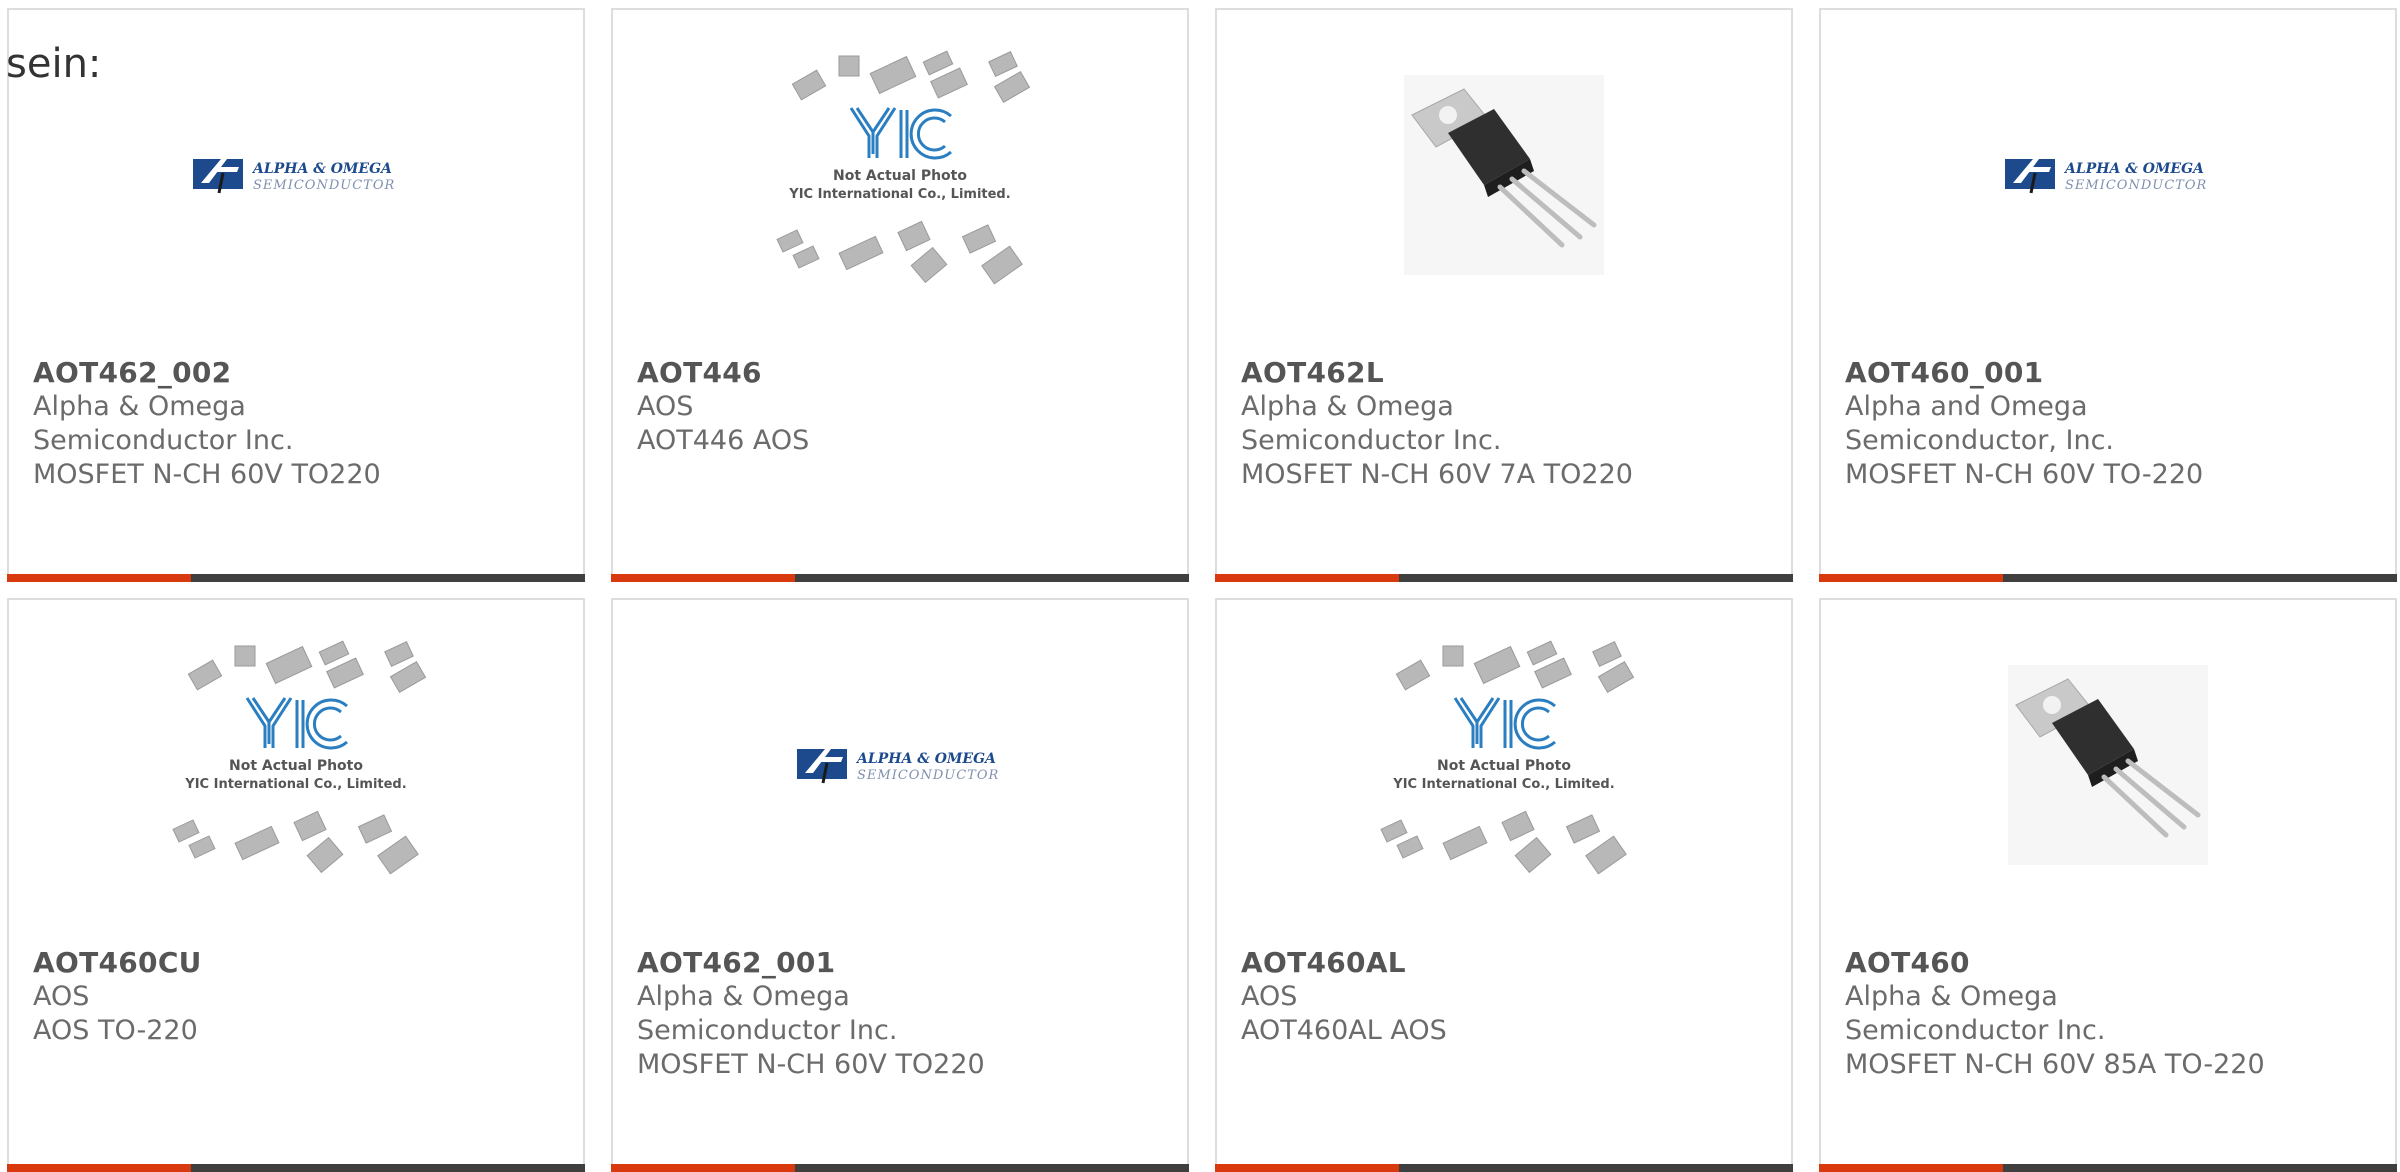  What do you see at coordinates (1451, 997) in the screenshot?
I see `product-info: AOT460AL AOS AOT460AL AOS` at bounding box center [1451, 997].